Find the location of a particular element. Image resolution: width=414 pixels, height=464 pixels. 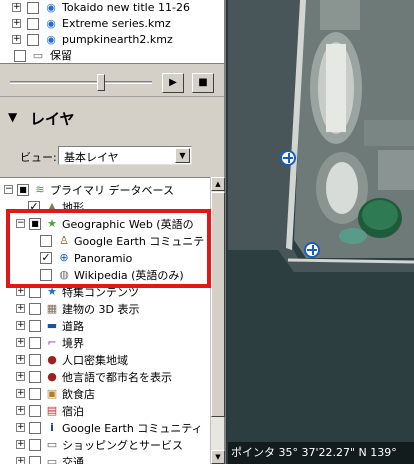

folder-icon: ▭ is located at coordinates (38, 55).